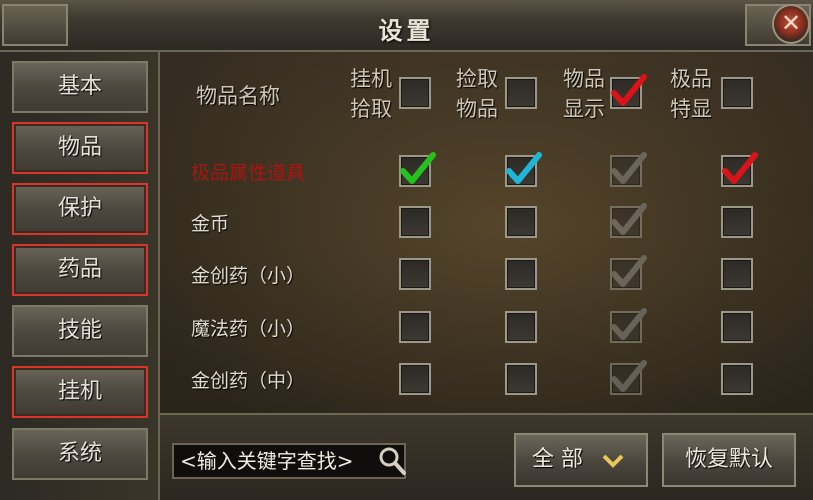 This screenshot has height=500, width=813. What do you see at coordinates (80, 454) in the screenshot?
I see `sidebar-item-7: 系统` at bounding box center [80, 454].